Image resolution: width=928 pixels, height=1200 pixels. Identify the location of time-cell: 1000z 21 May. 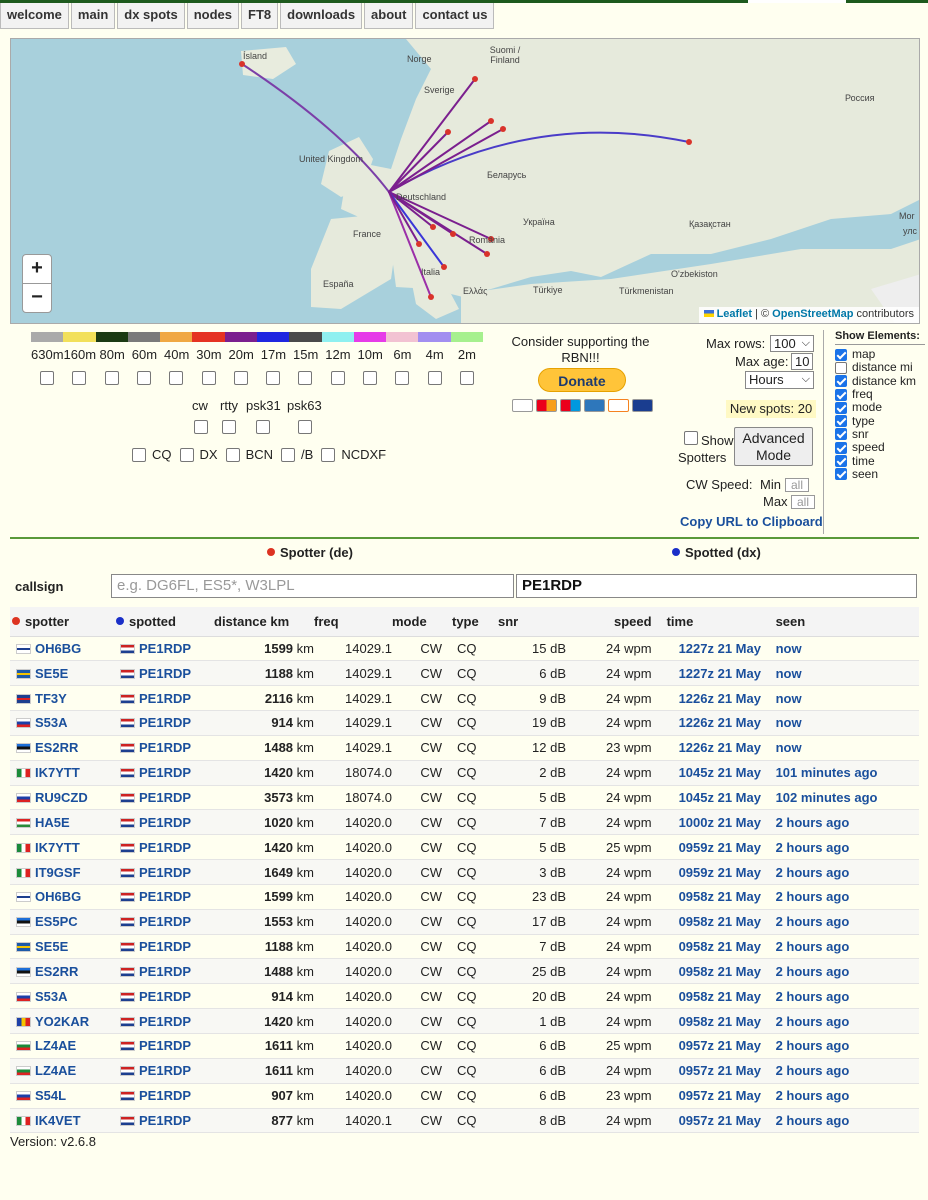
(713, 822).